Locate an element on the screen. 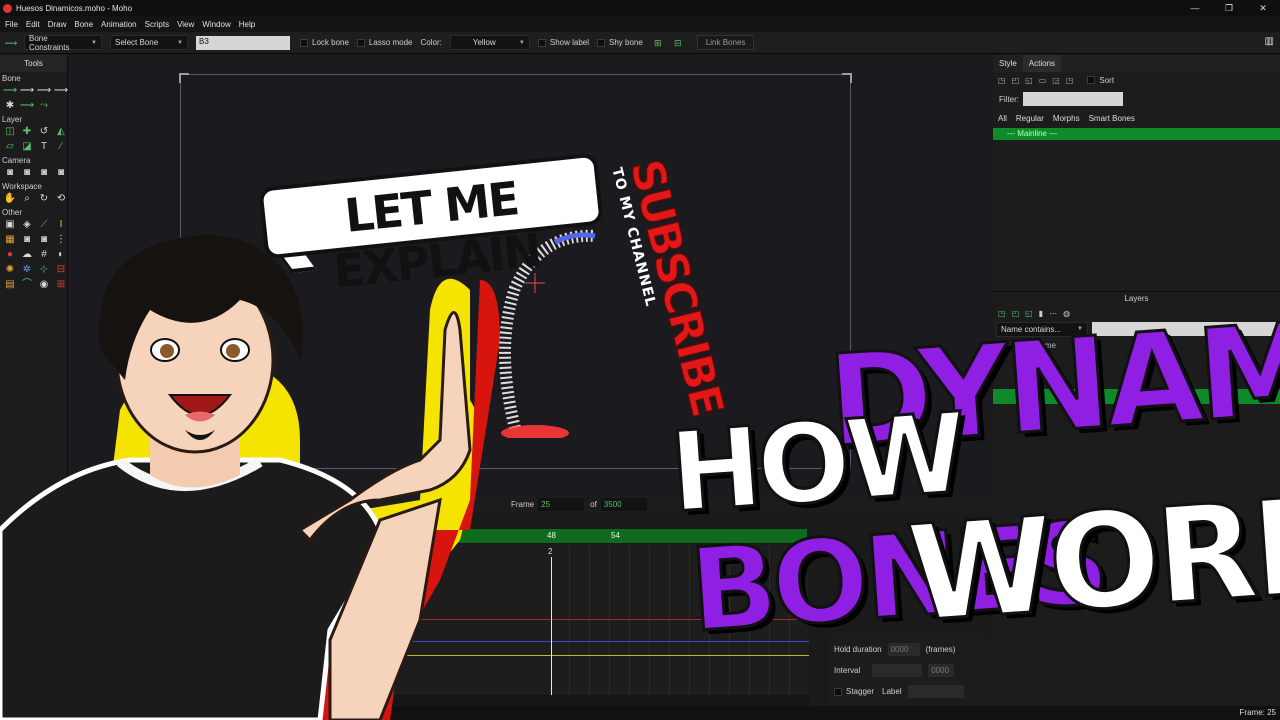 The height and width of the screenshot is (720, 1280). camera-roll-icon: ◙ is located at coordinates (44, 173).